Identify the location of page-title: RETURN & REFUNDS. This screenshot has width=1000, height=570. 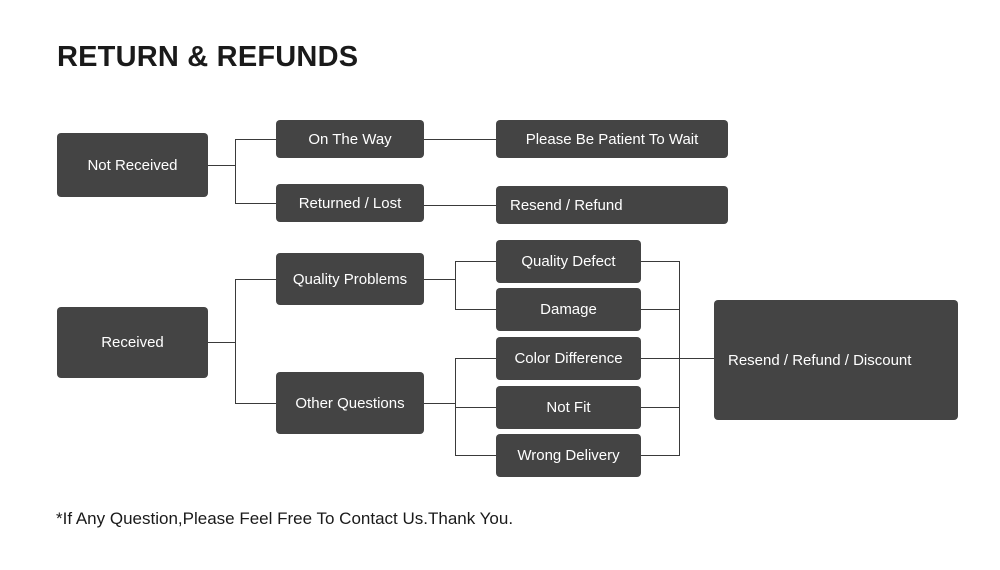
(208, 57).